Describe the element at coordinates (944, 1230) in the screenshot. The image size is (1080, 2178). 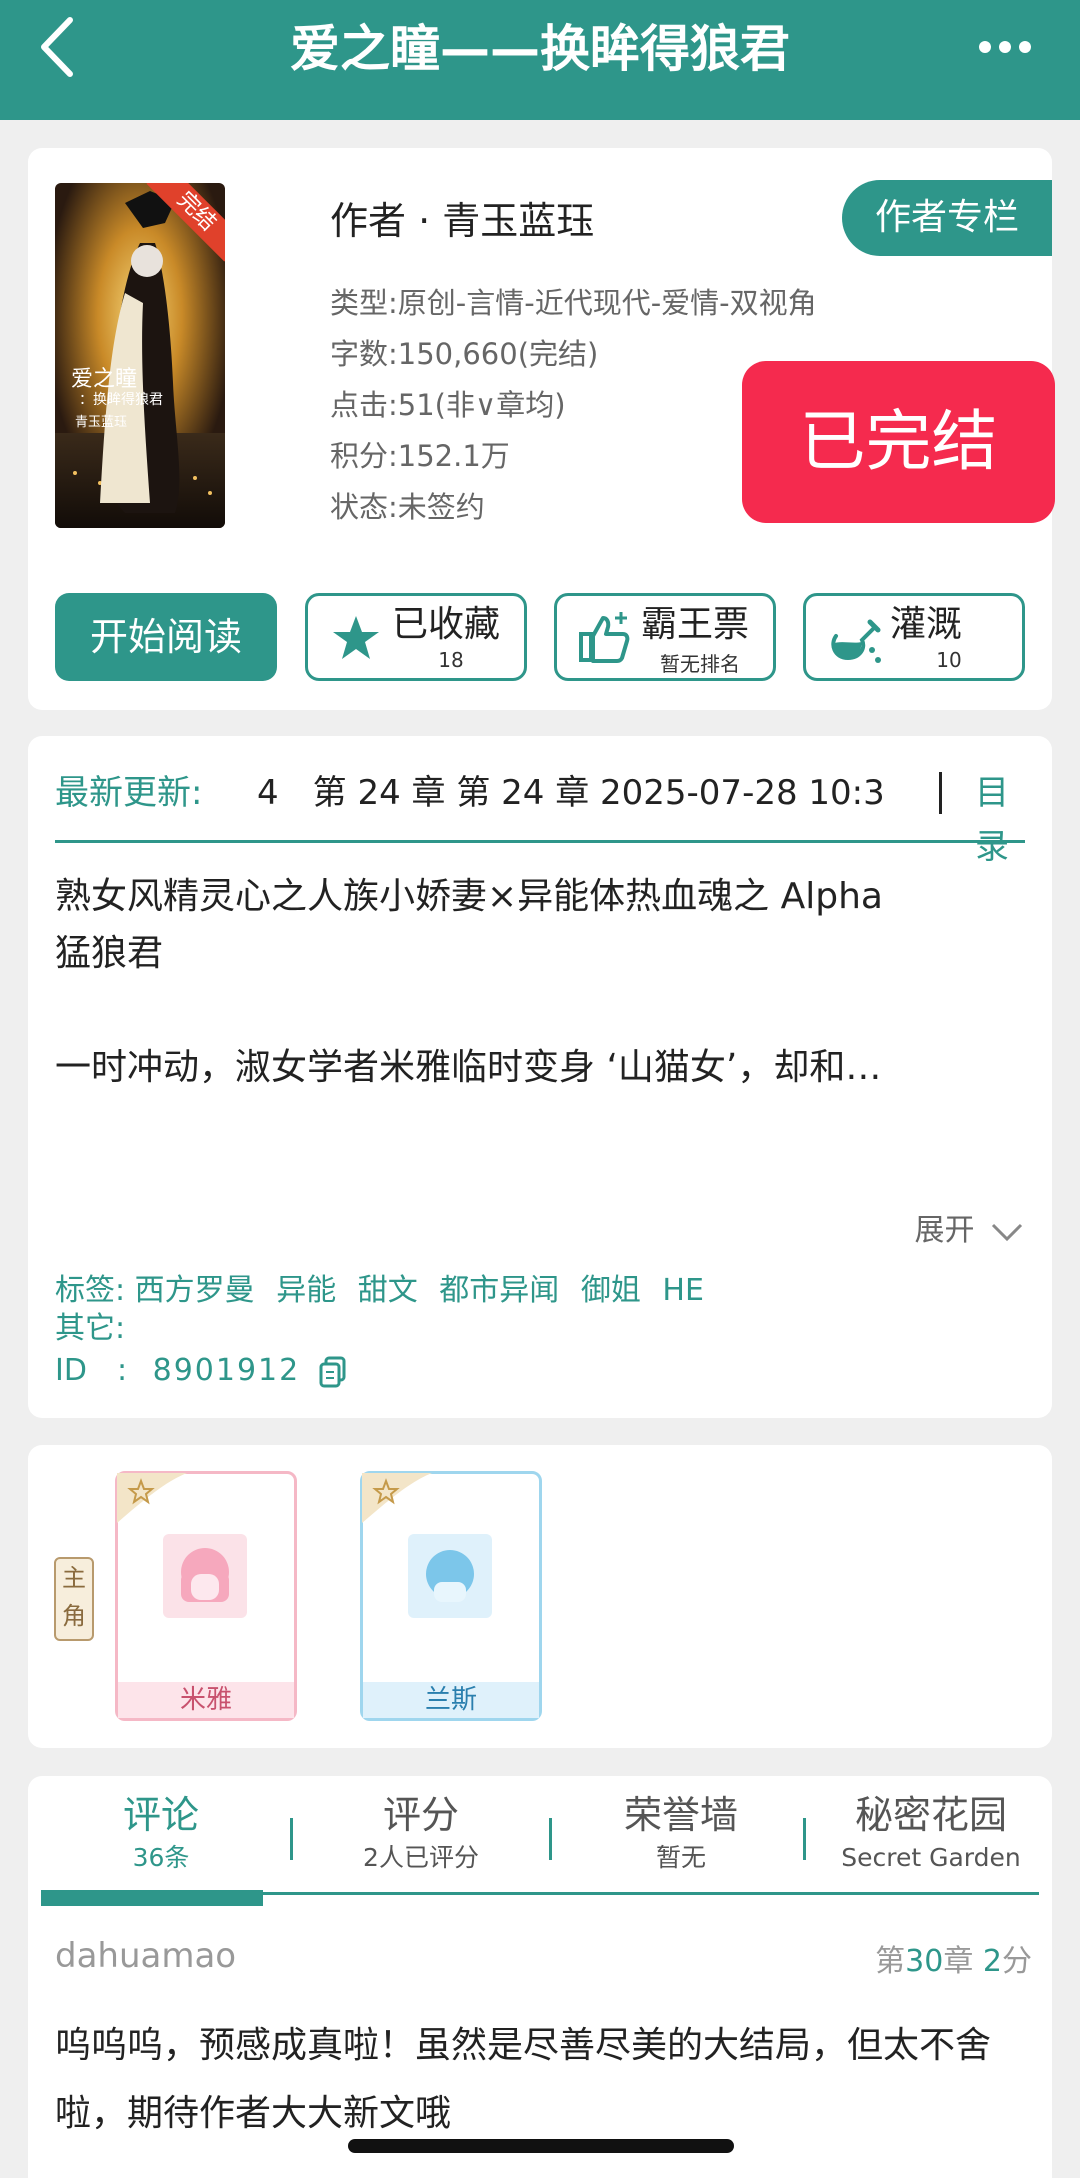
I see `expand-label: 展开` at that location.